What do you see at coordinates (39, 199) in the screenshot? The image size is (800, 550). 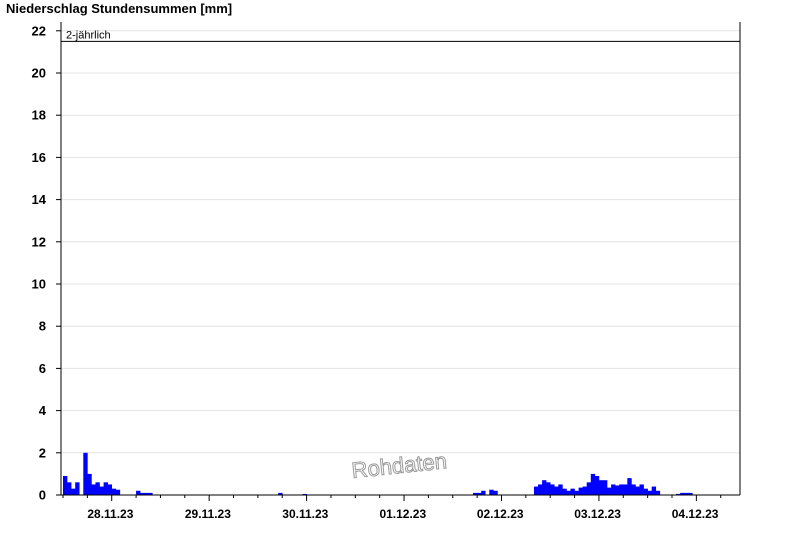 I see `y-tick-label: 14` at bounding box center [39, 199].